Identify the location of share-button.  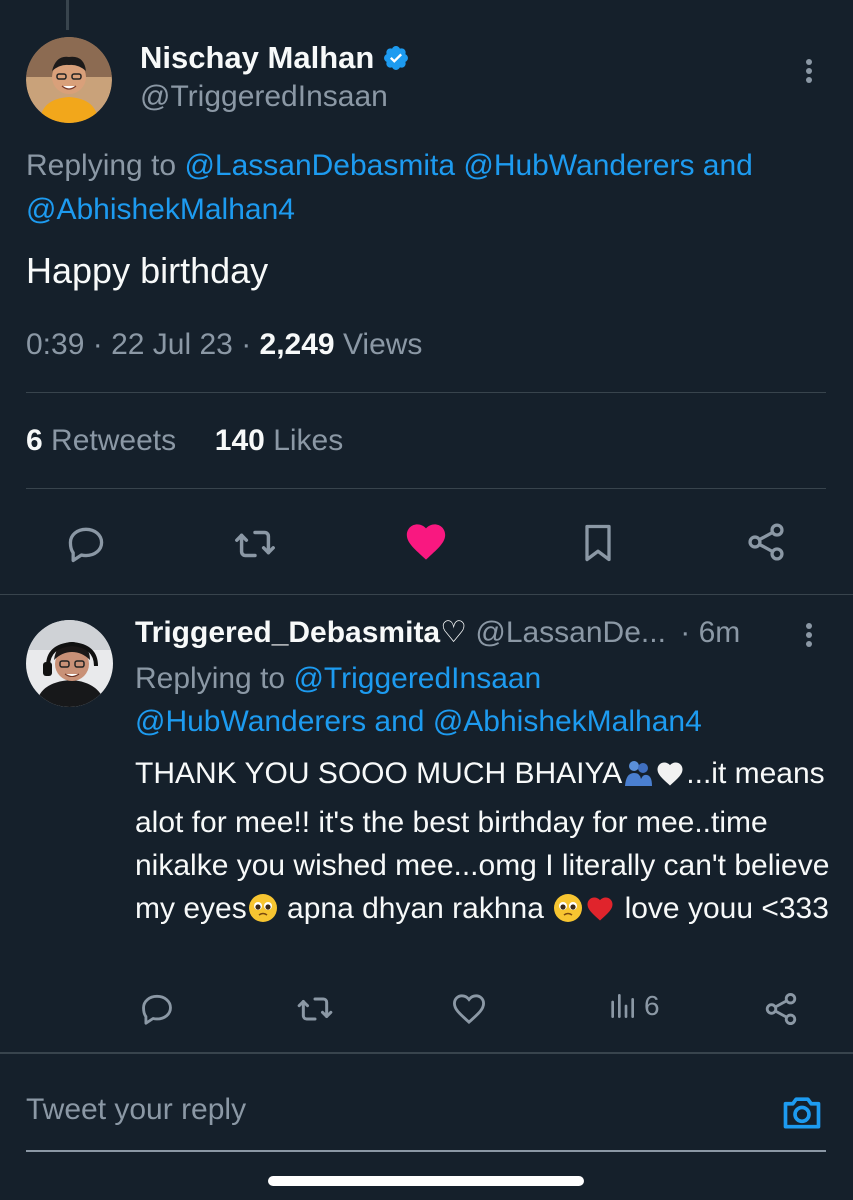
(766, 542).